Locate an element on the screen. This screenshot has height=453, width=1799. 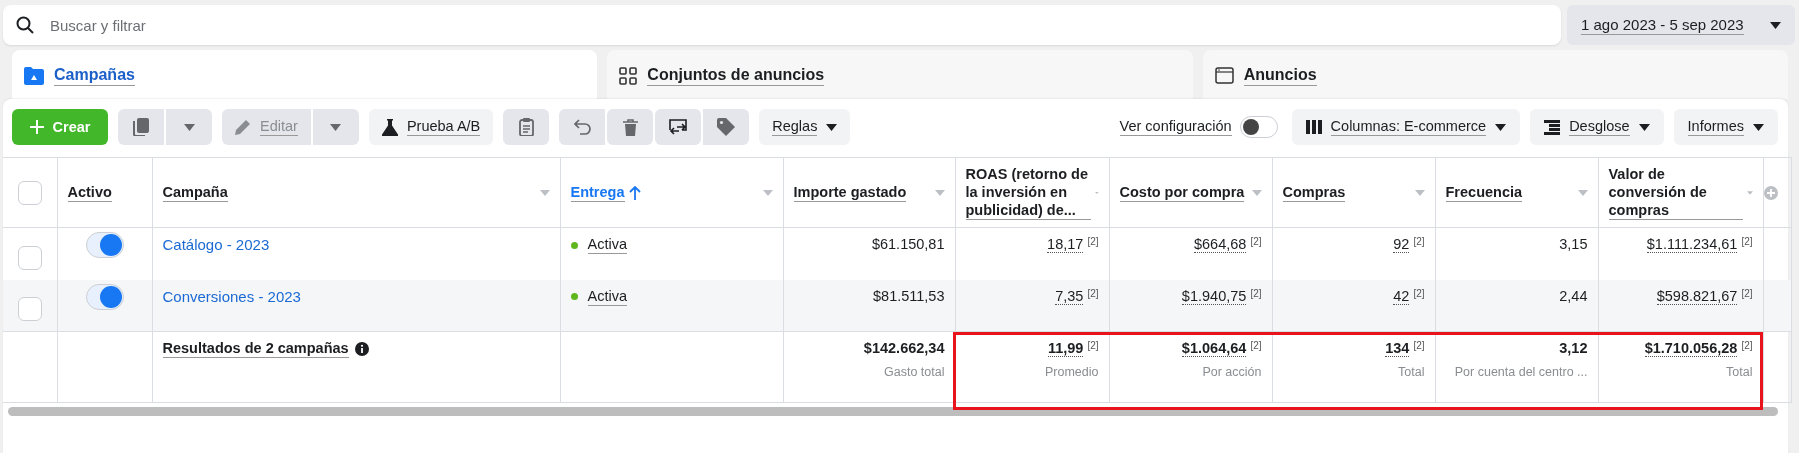
view-settings-label: Ver configuración is located at coordinates (1175, 127).